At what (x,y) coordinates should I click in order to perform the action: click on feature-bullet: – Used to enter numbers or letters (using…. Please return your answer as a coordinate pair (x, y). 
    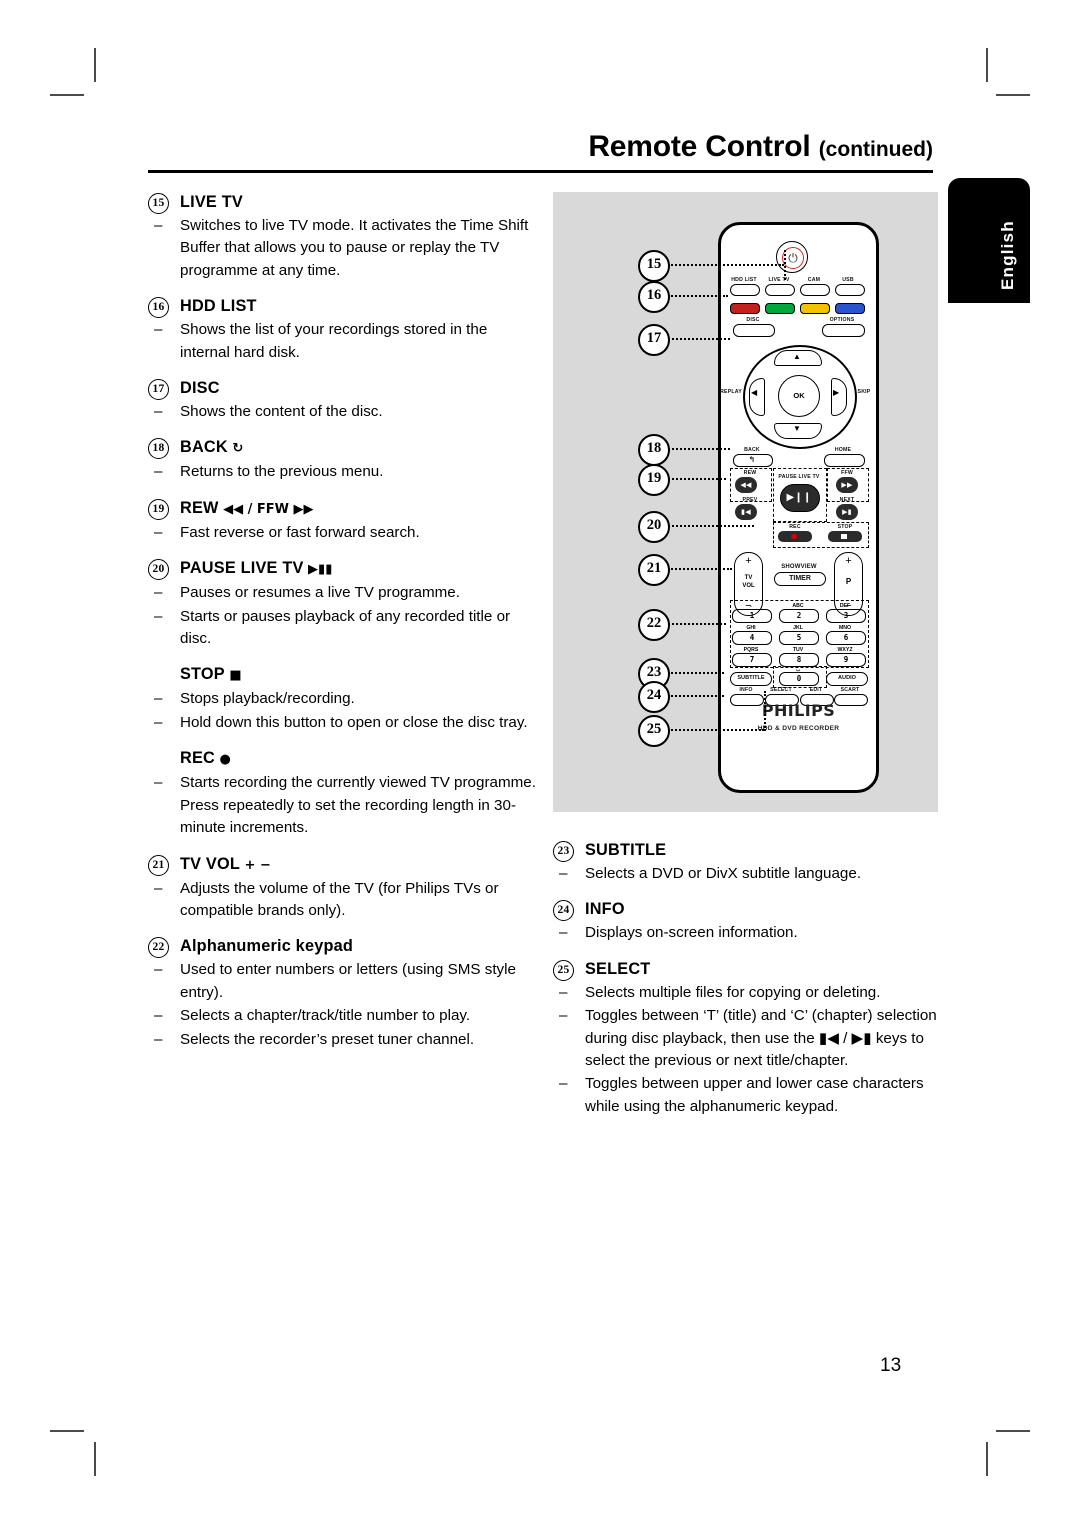
    Looking at the image, I should click on (344, 981).